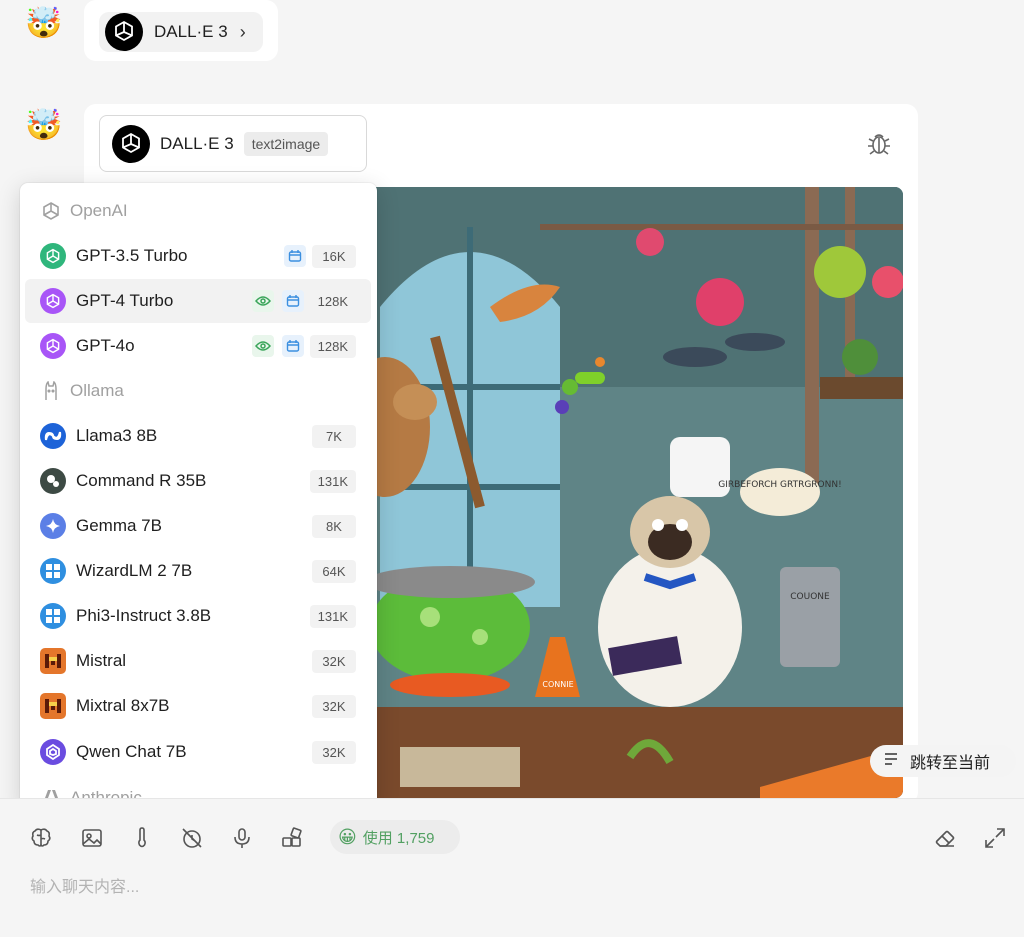 The image size is (1024, 937). I want to click on model-item-phi3-instruct: Phi3-Instruct 3.8B 131K, so click(198, 616).